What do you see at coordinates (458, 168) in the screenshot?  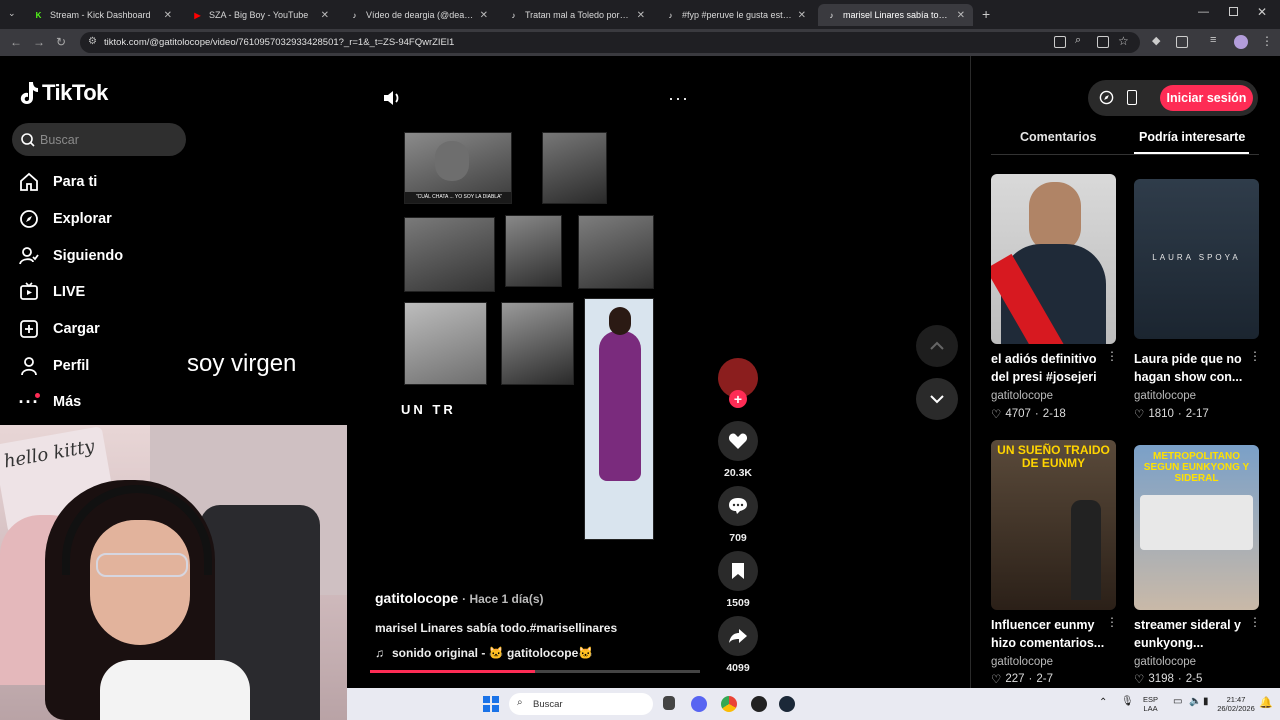 I see `video-photo-1: "CUÁL CHATA ... YO SOY LA DIABLA"` at bounding box center [458, 168].